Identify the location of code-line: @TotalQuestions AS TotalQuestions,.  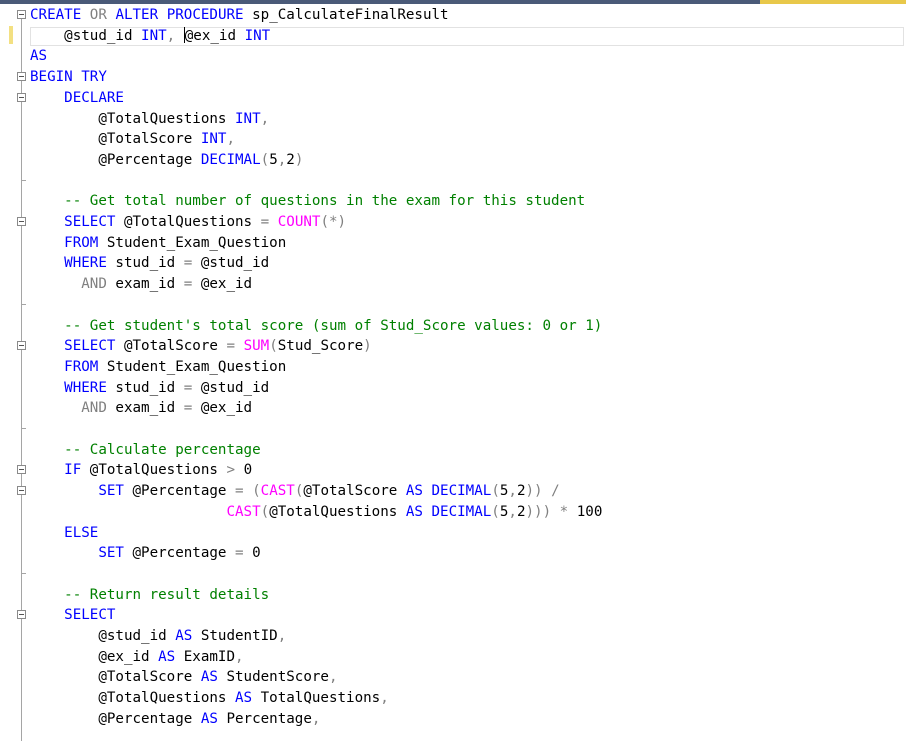
(209, 698).